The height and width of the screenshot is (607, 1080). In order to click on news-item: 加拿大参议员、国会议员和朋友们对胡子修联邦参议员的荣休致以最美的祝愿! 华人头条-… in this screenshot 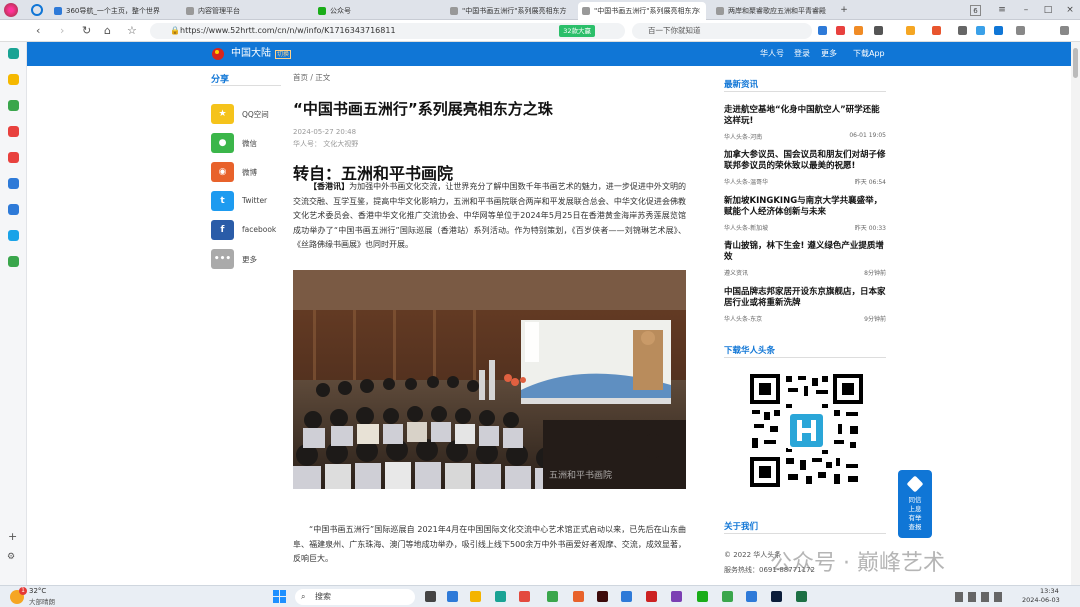, I will do `click(805, 168)`.